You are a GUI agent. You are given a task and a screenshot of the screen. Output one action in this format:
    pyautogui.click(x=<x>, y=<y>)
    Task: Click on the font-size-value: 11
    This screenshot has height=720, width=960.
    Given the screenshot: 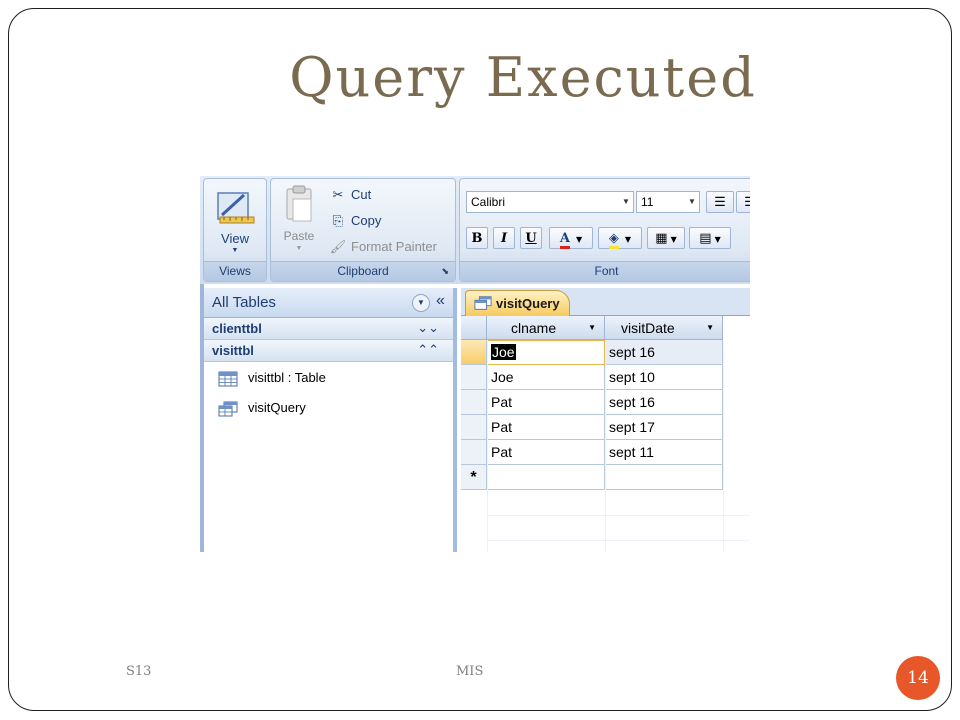 What is the action you would take?
    pyautogui.click(x=647, y=202)
    